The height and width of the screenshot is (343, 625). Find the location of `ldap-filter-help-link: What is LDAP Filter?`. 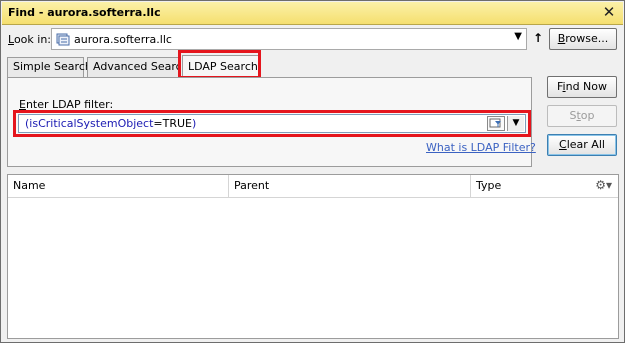

ldap-filter-help-link: What is LDAP Filter? is located at coordinates (481, 147).